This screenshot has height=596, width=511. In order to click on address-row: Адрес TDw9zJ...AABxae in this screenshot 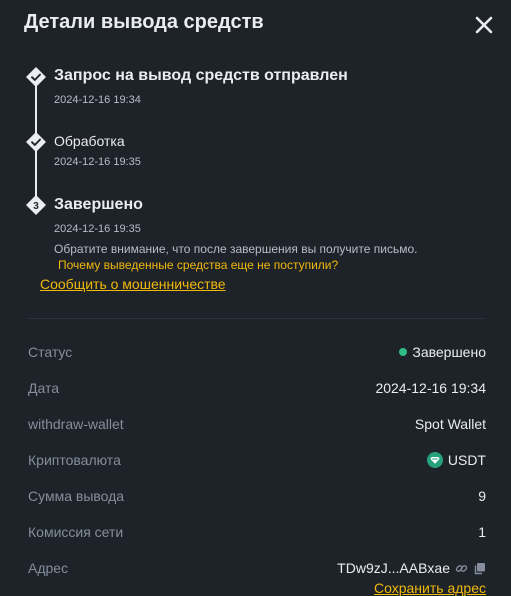, I will do `click(257, 569)`.